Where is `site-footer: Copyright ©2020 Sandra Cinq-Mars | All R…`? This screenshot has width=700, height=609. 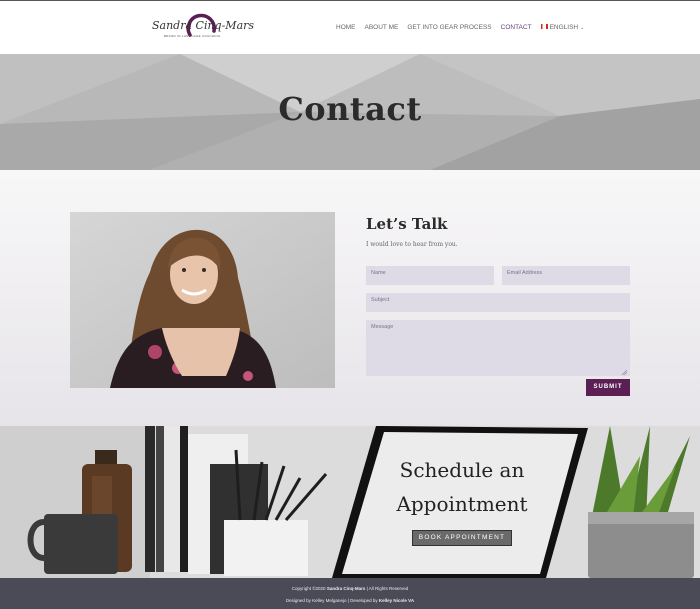 site-footer: Copyright ©2020 Sandra Cinq-Mars | All R… is located at coordinates (350, 593).